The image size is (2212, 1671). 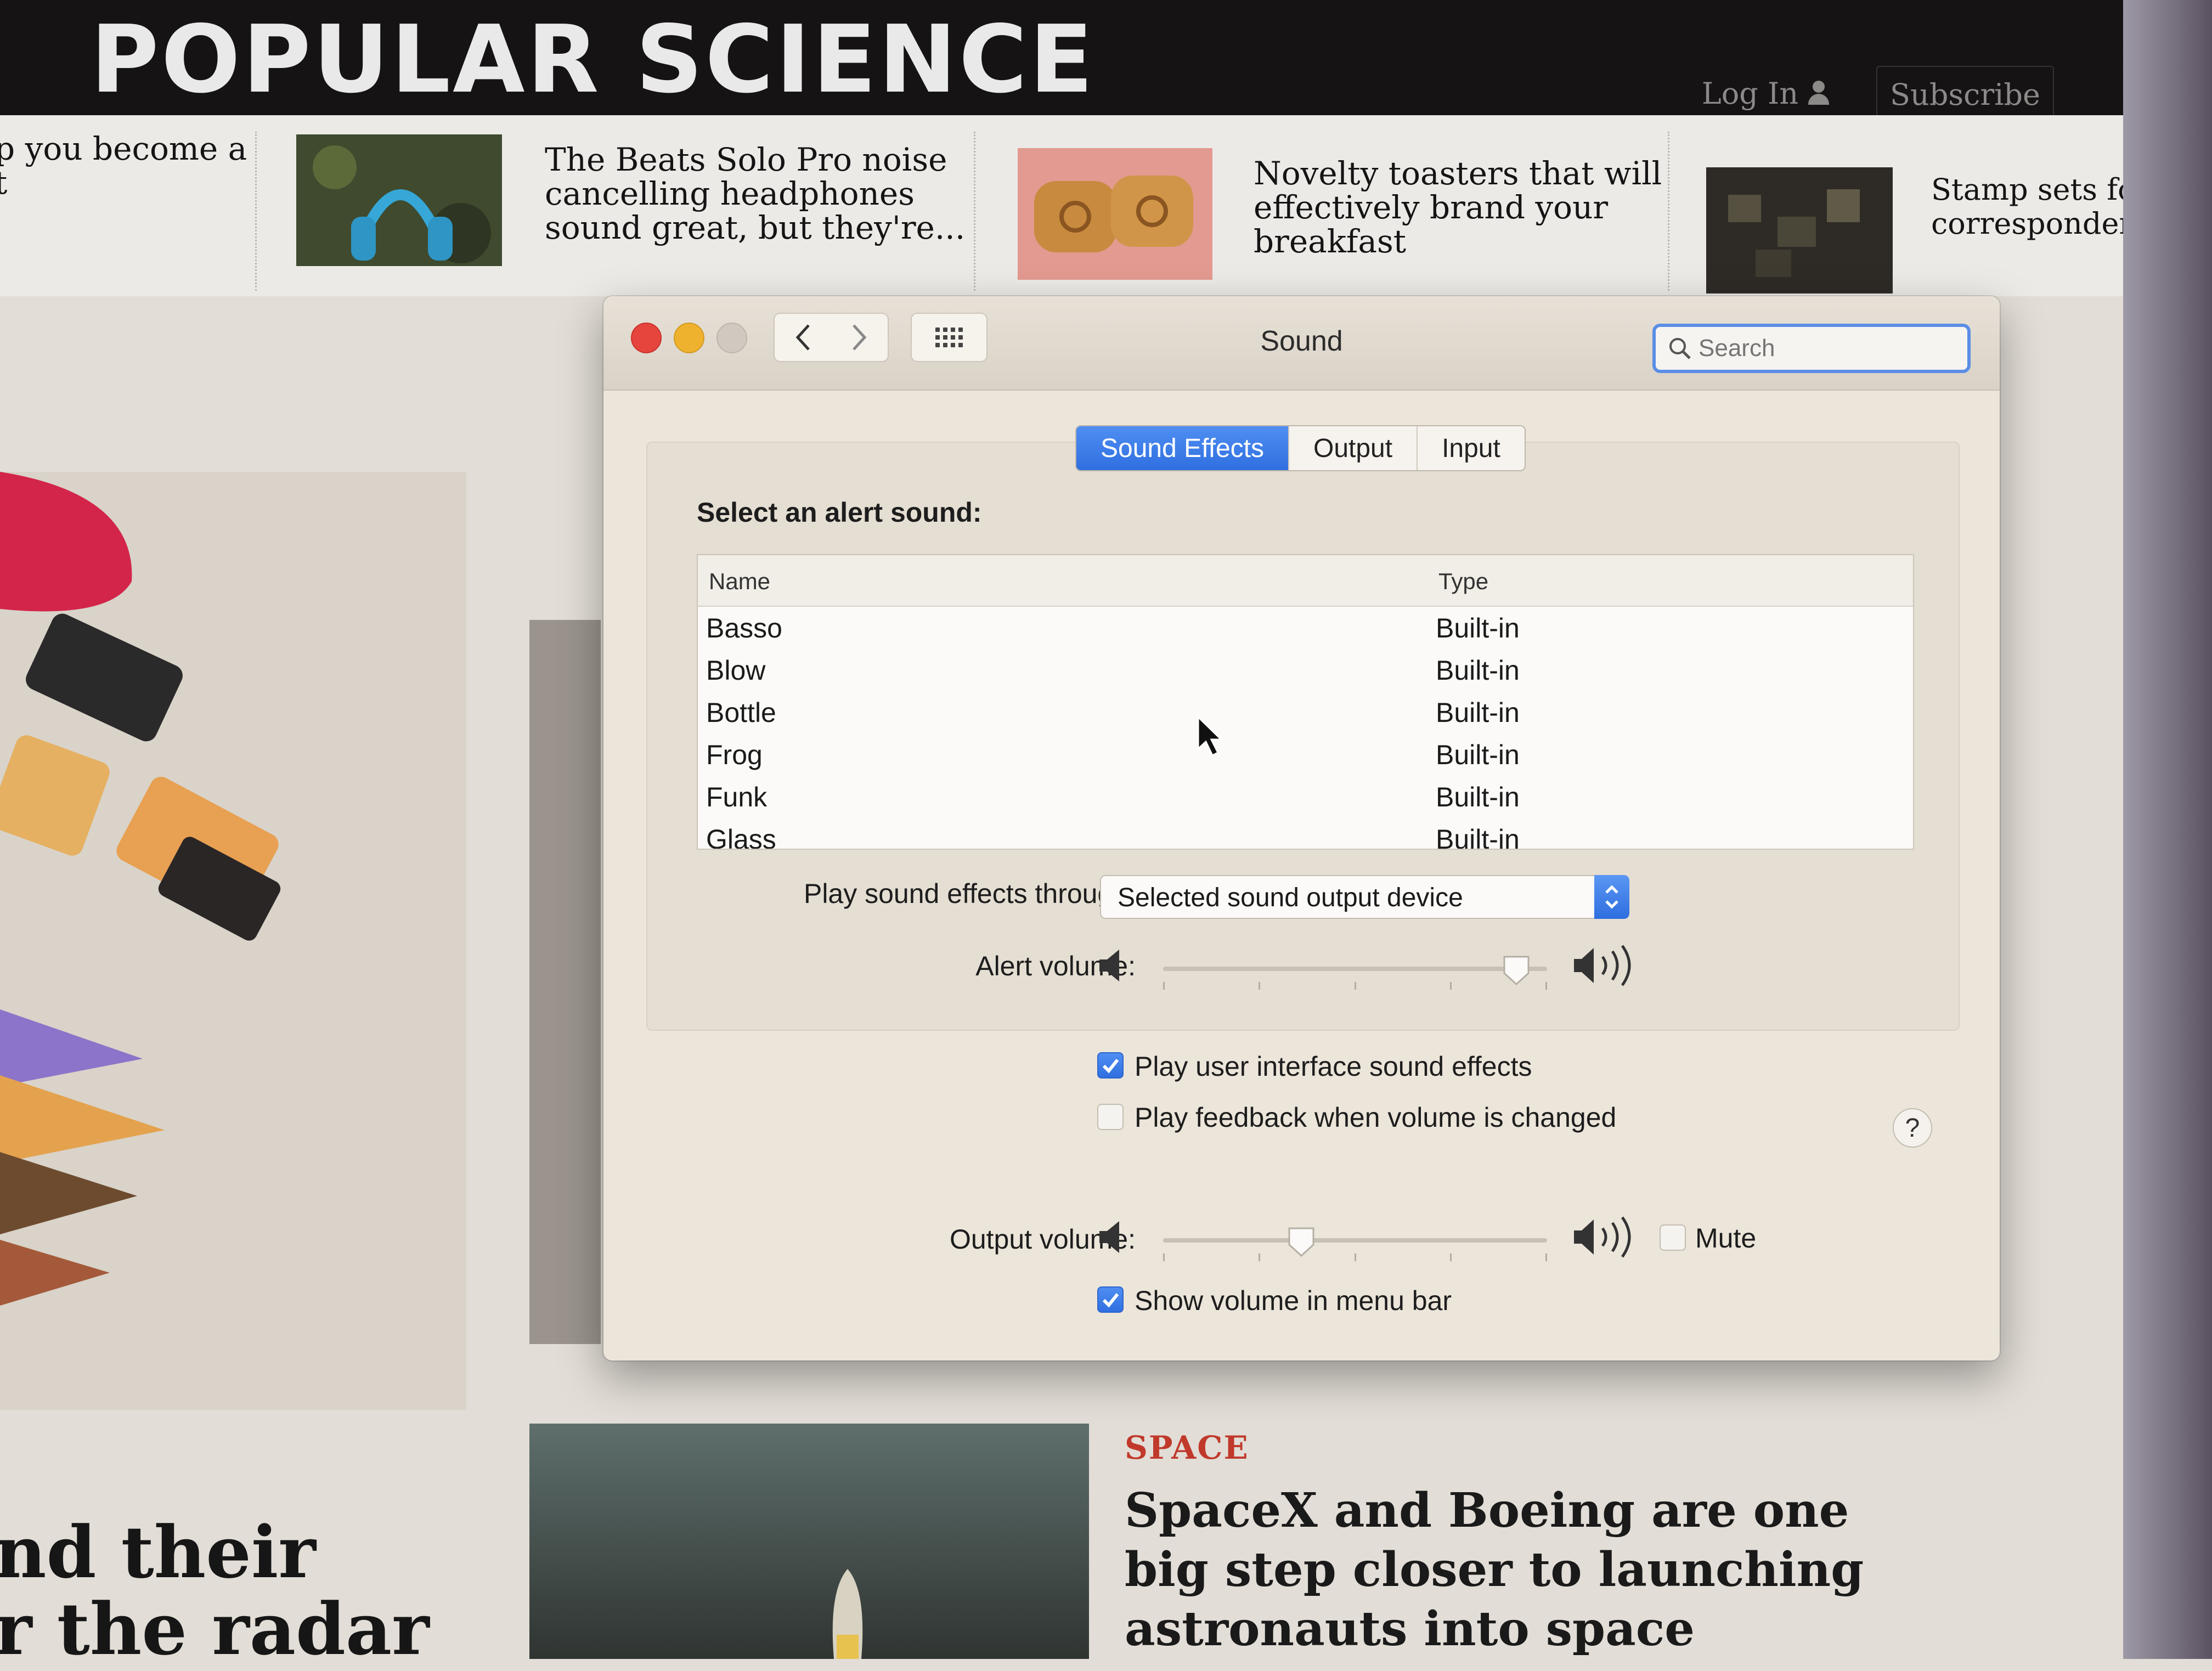 I want to click on alert-sound-heading: Select an alert sound:, so click(x=840, y=513).